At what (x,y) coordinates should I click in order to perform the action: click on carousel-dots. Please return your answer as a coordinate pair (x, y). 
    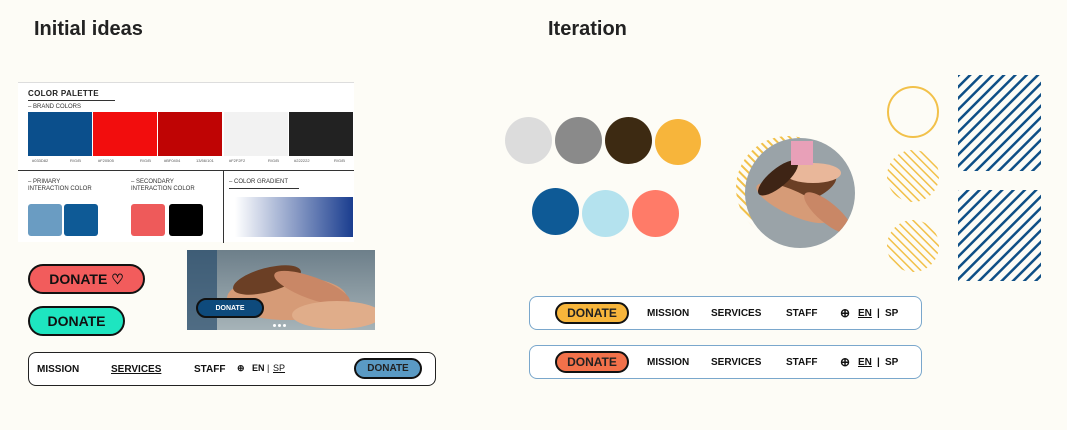
    Looking at the image, I should click on (281, 325).